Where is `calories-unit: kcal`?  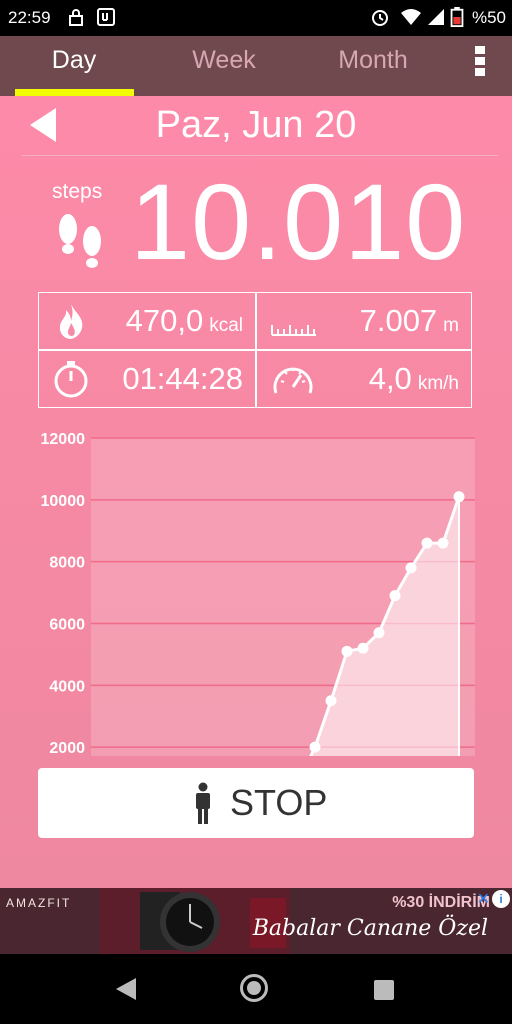 calories-unit: kcal is located at coordinates (226, 325).